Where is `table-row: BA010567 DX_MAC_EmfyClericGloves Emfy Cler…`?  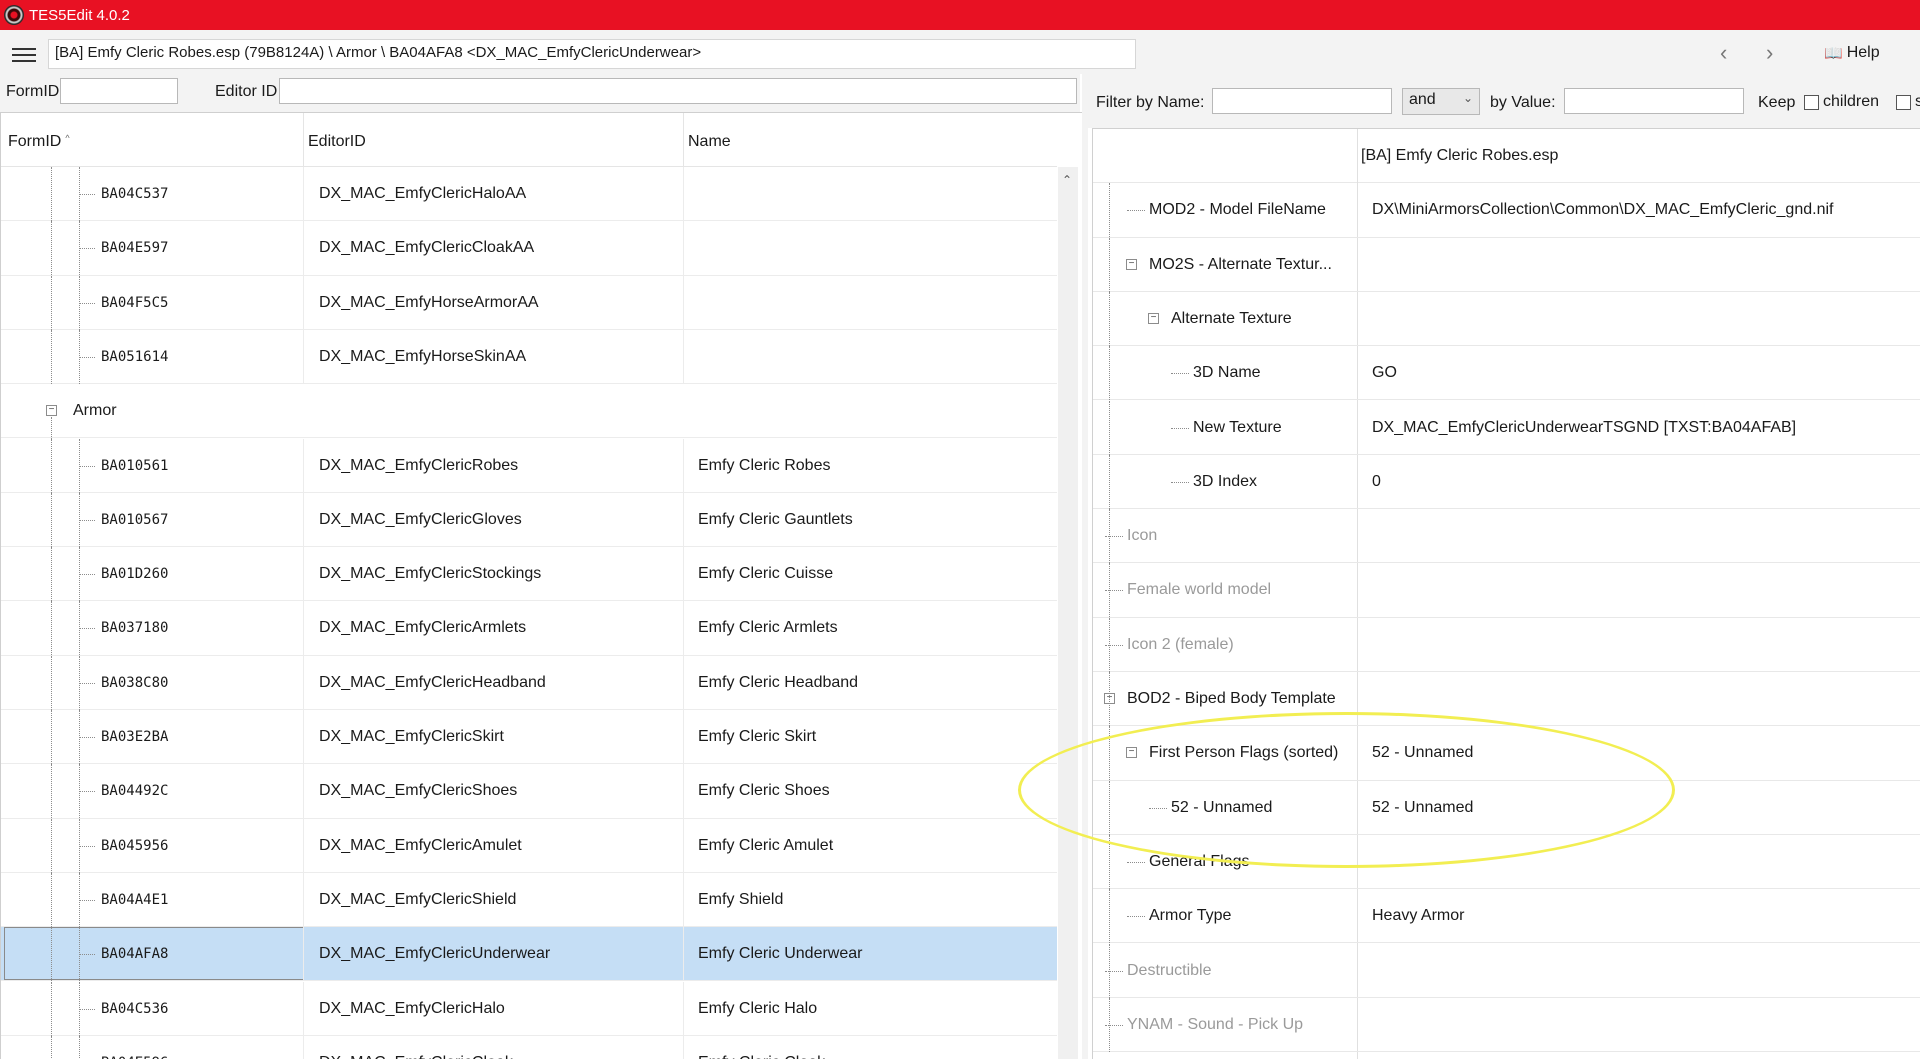
table-row: BA010567 DX_MAC_EmfyClericGloves Emfy Cler… is located at coordinates (529, 520).